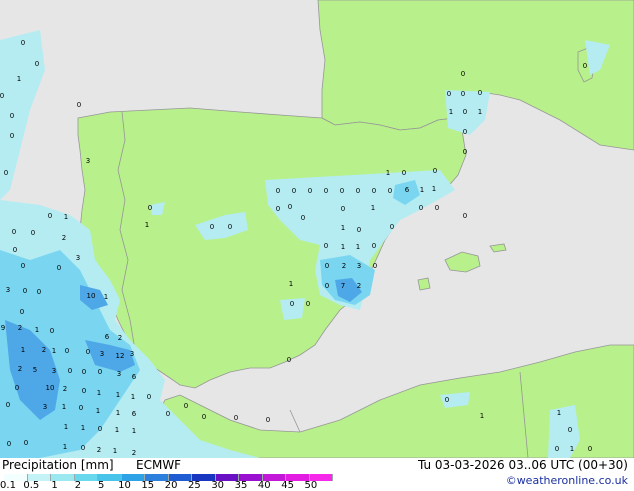 The image size is (634, 491). Describe the element at coordinates (343, 286) in the screenshot. I see `svg-text: 7` at that location.